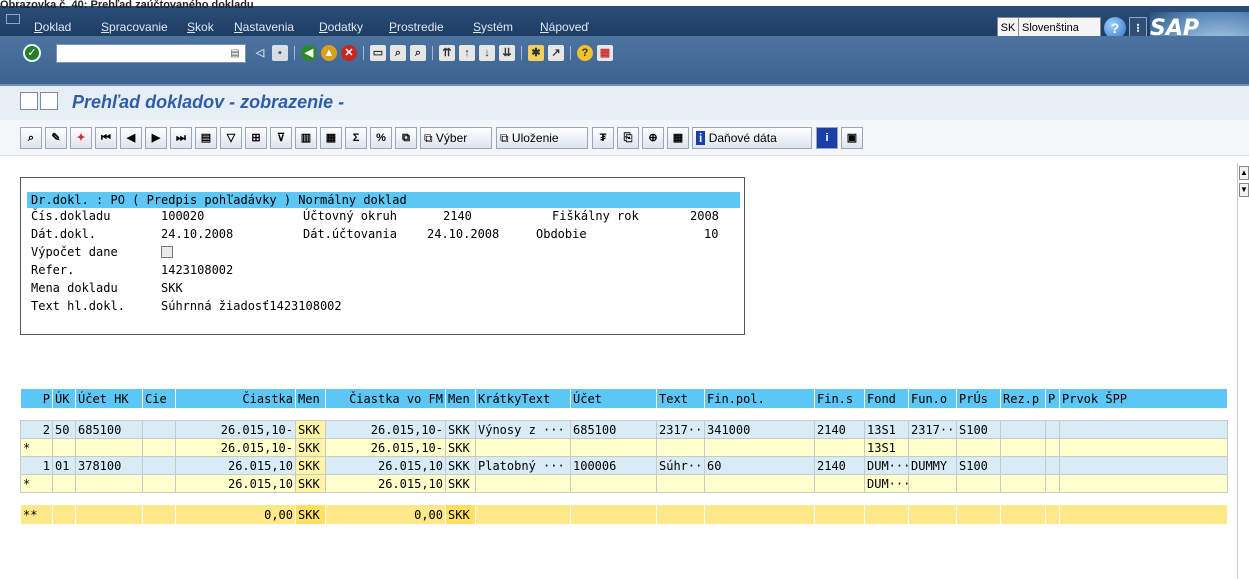 The height and width of the screenshot is (579, 1249). I want to click on select-icon: ✦, so click(81, 138).